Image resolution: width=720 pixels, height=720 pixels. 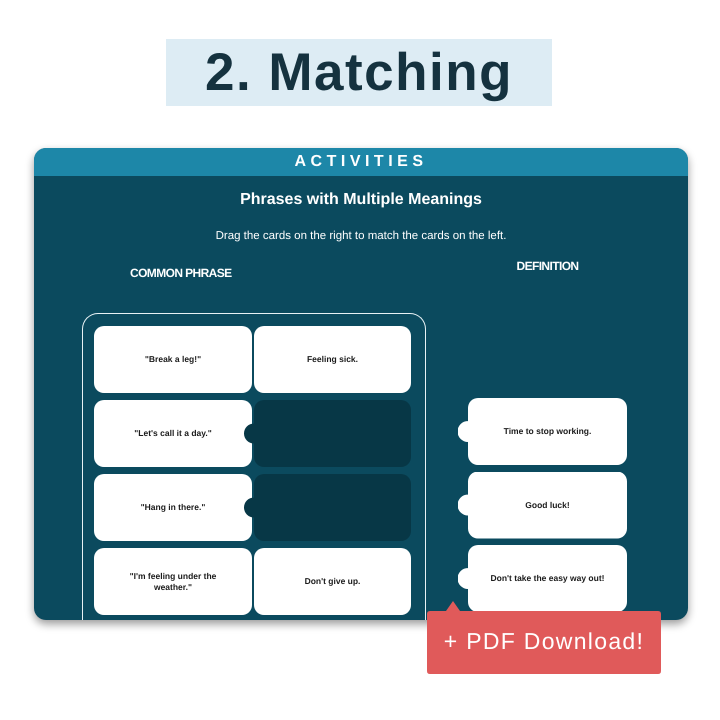 I want to click on definition-card: Time to stop working., so click(x=542, y=431).